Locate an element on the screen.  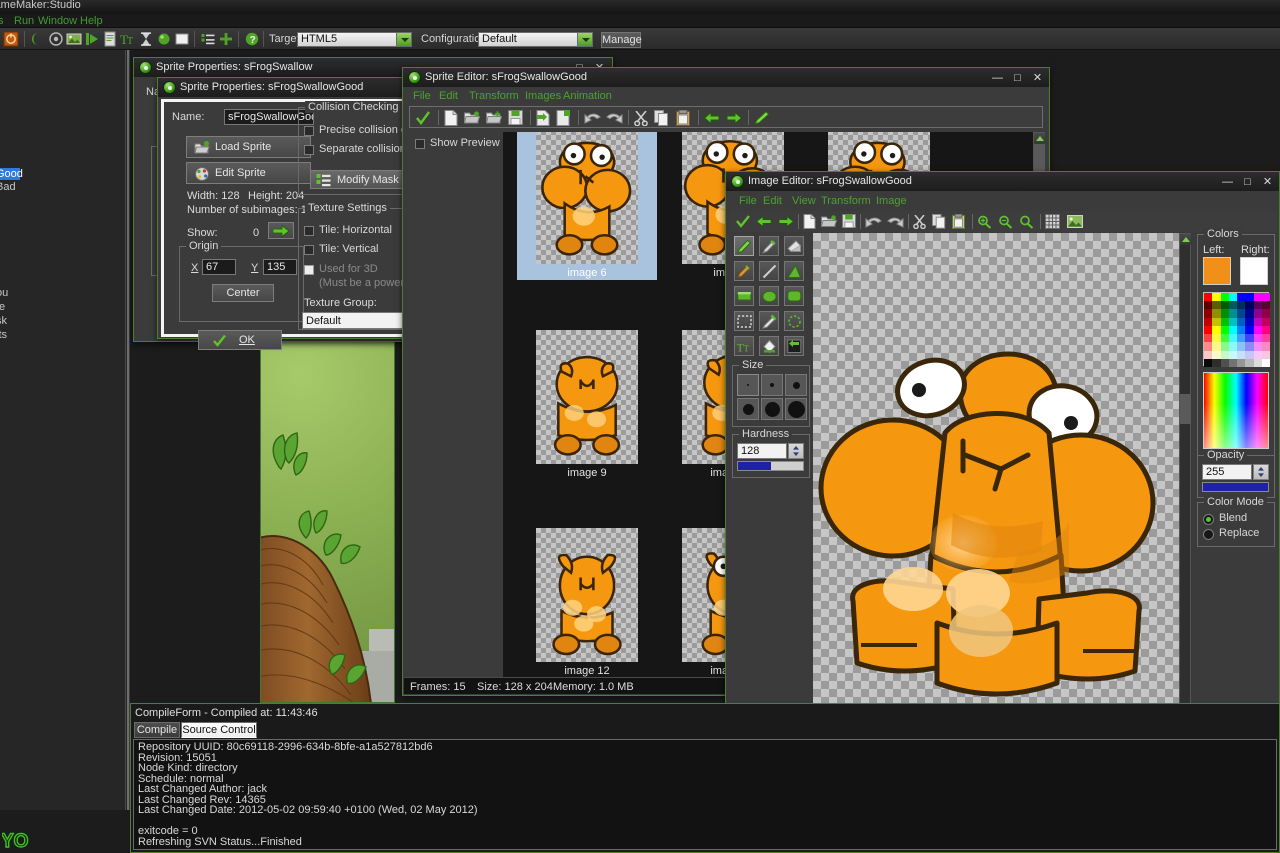
hardness-slider is located at coordinates (770, 466).